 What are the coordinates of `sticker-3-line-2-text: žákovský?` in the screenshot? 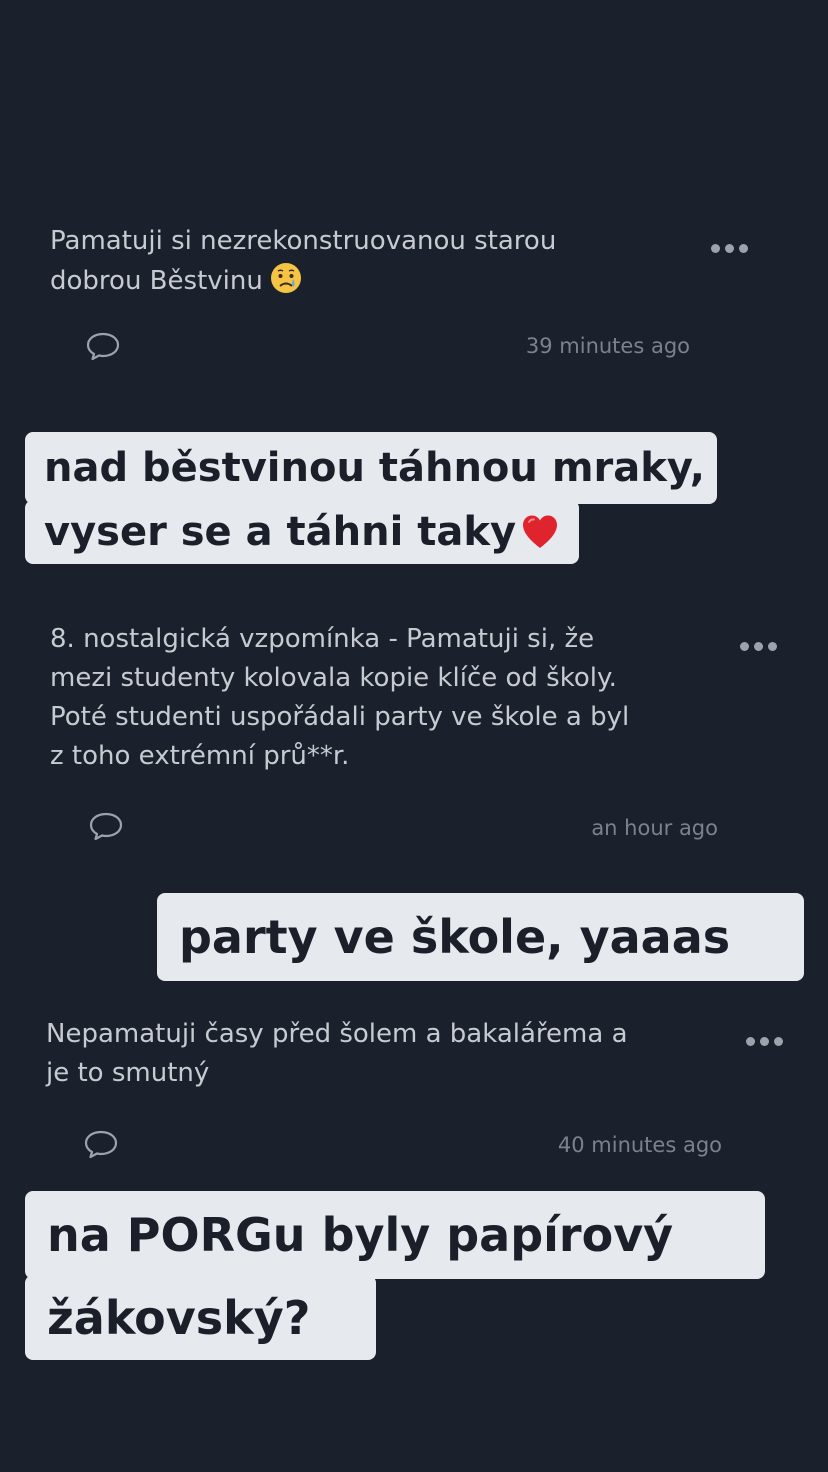 It's located at (179, 1317).